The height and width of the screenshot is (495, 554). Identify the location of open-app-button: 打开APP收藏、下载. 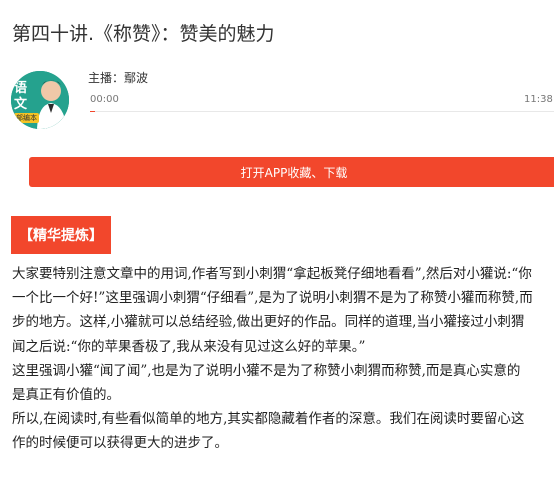
(291, 172).